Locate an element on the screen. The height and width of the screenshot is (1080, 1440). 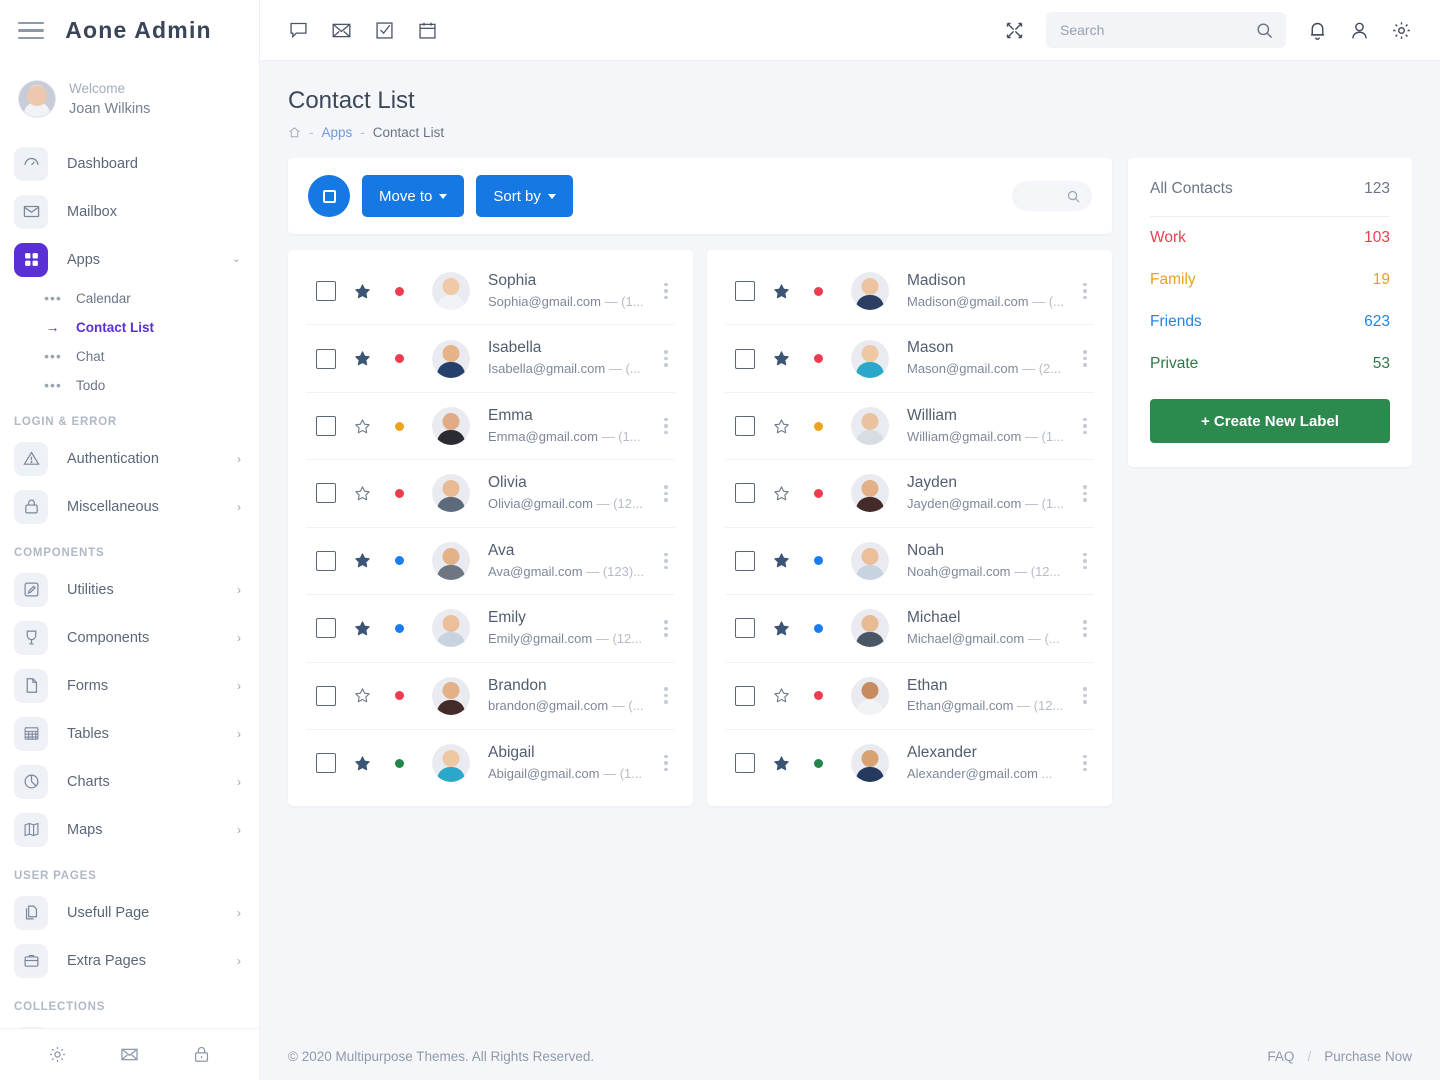
label-item: Private 53 is located at coordinates (1270, 364).